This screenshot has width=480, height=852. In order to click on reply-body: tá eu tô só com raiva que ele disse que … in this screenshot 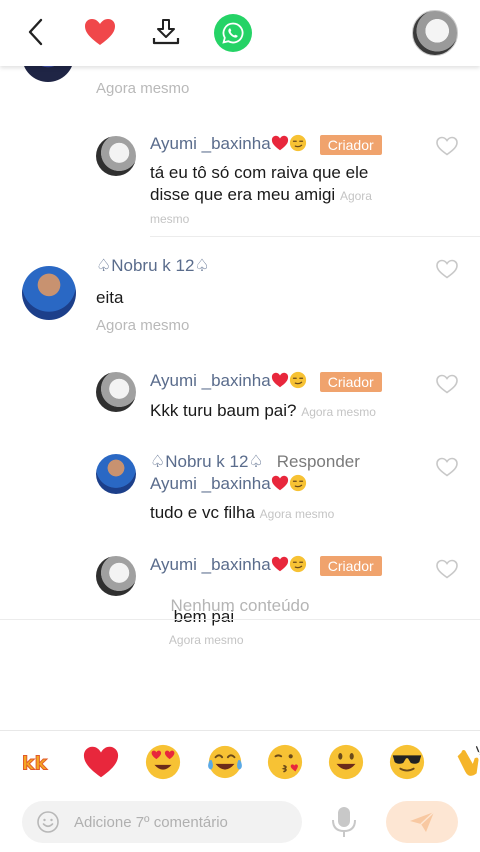, I will do `click(281, 196)`.